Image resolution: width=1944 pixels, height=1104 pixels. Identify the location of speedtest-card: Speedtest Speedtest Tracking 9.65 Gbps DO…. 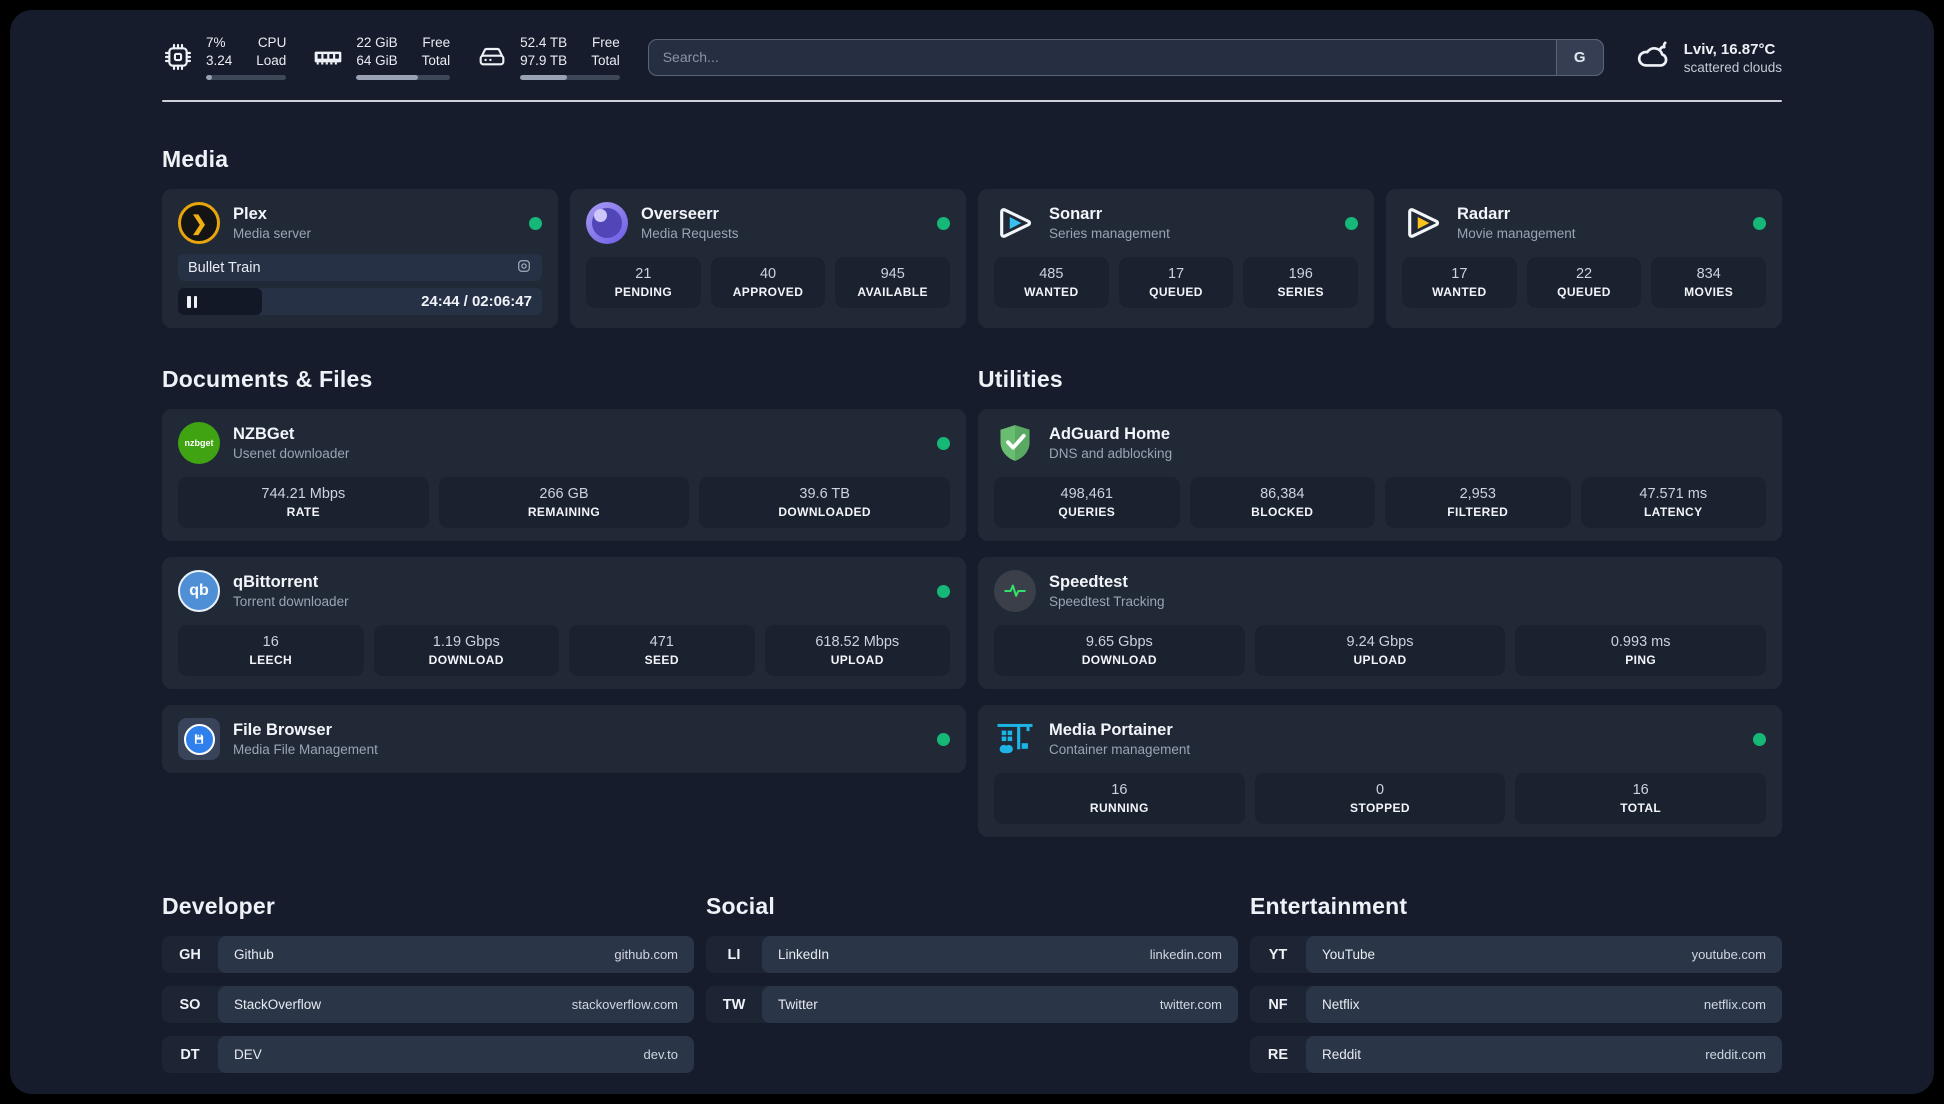
(1380, 623).